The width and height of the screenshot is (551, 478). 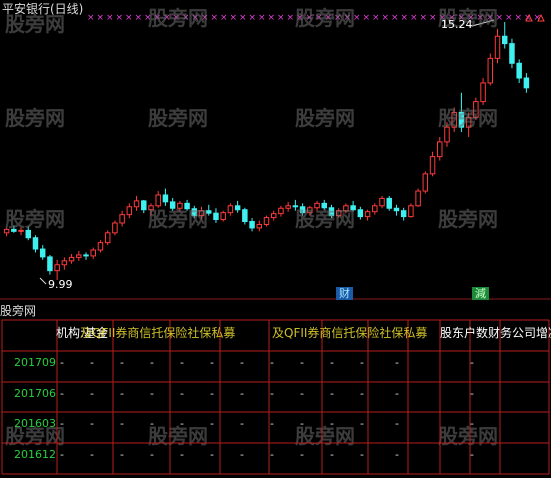 What do you see at coordinates (35, 362) in the screenshot?
I see `row-period: 201709` at bounding box center [35, 362].